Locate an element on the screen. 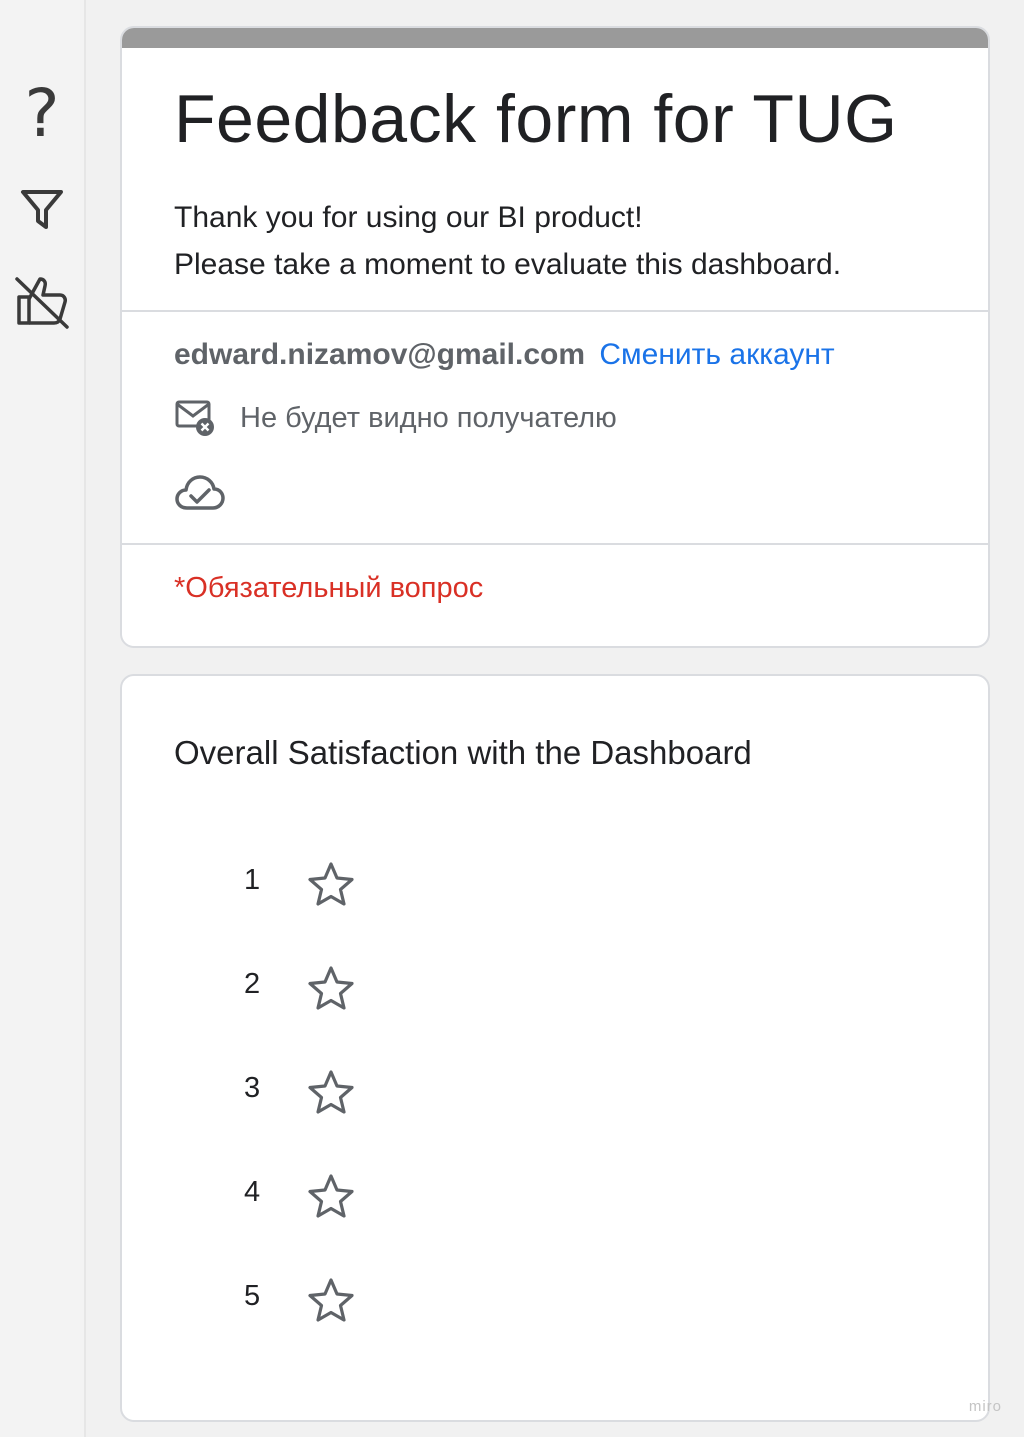 This screenshot has width=1024, height=1437. switch-account-link: Сменить аккаунт is located at coordinates (716, 354).